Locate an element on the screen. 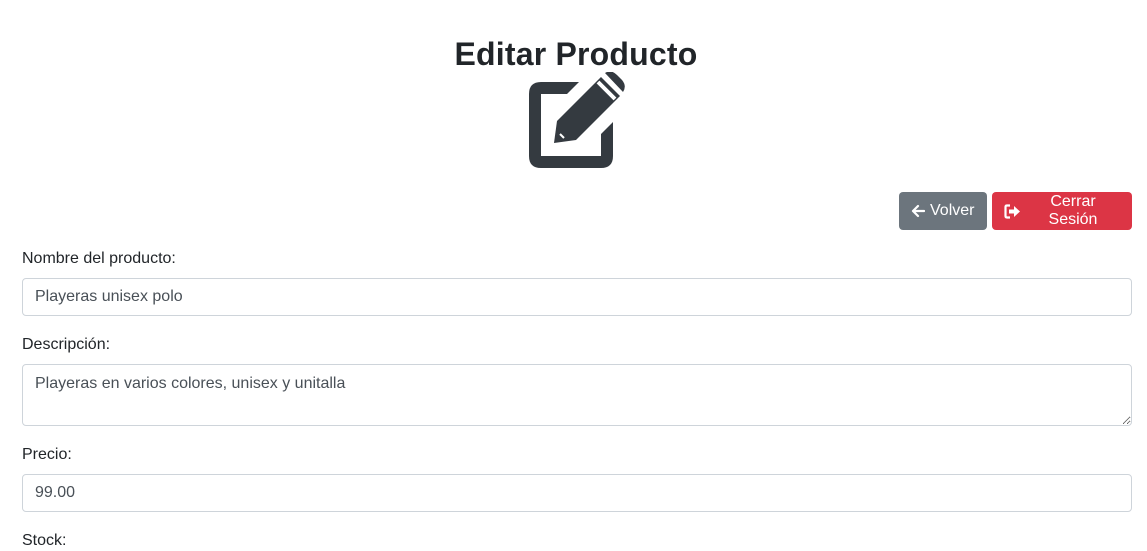 This screenshot has width=1147, height=551. edit-icon is located at coordinates (577, 121).